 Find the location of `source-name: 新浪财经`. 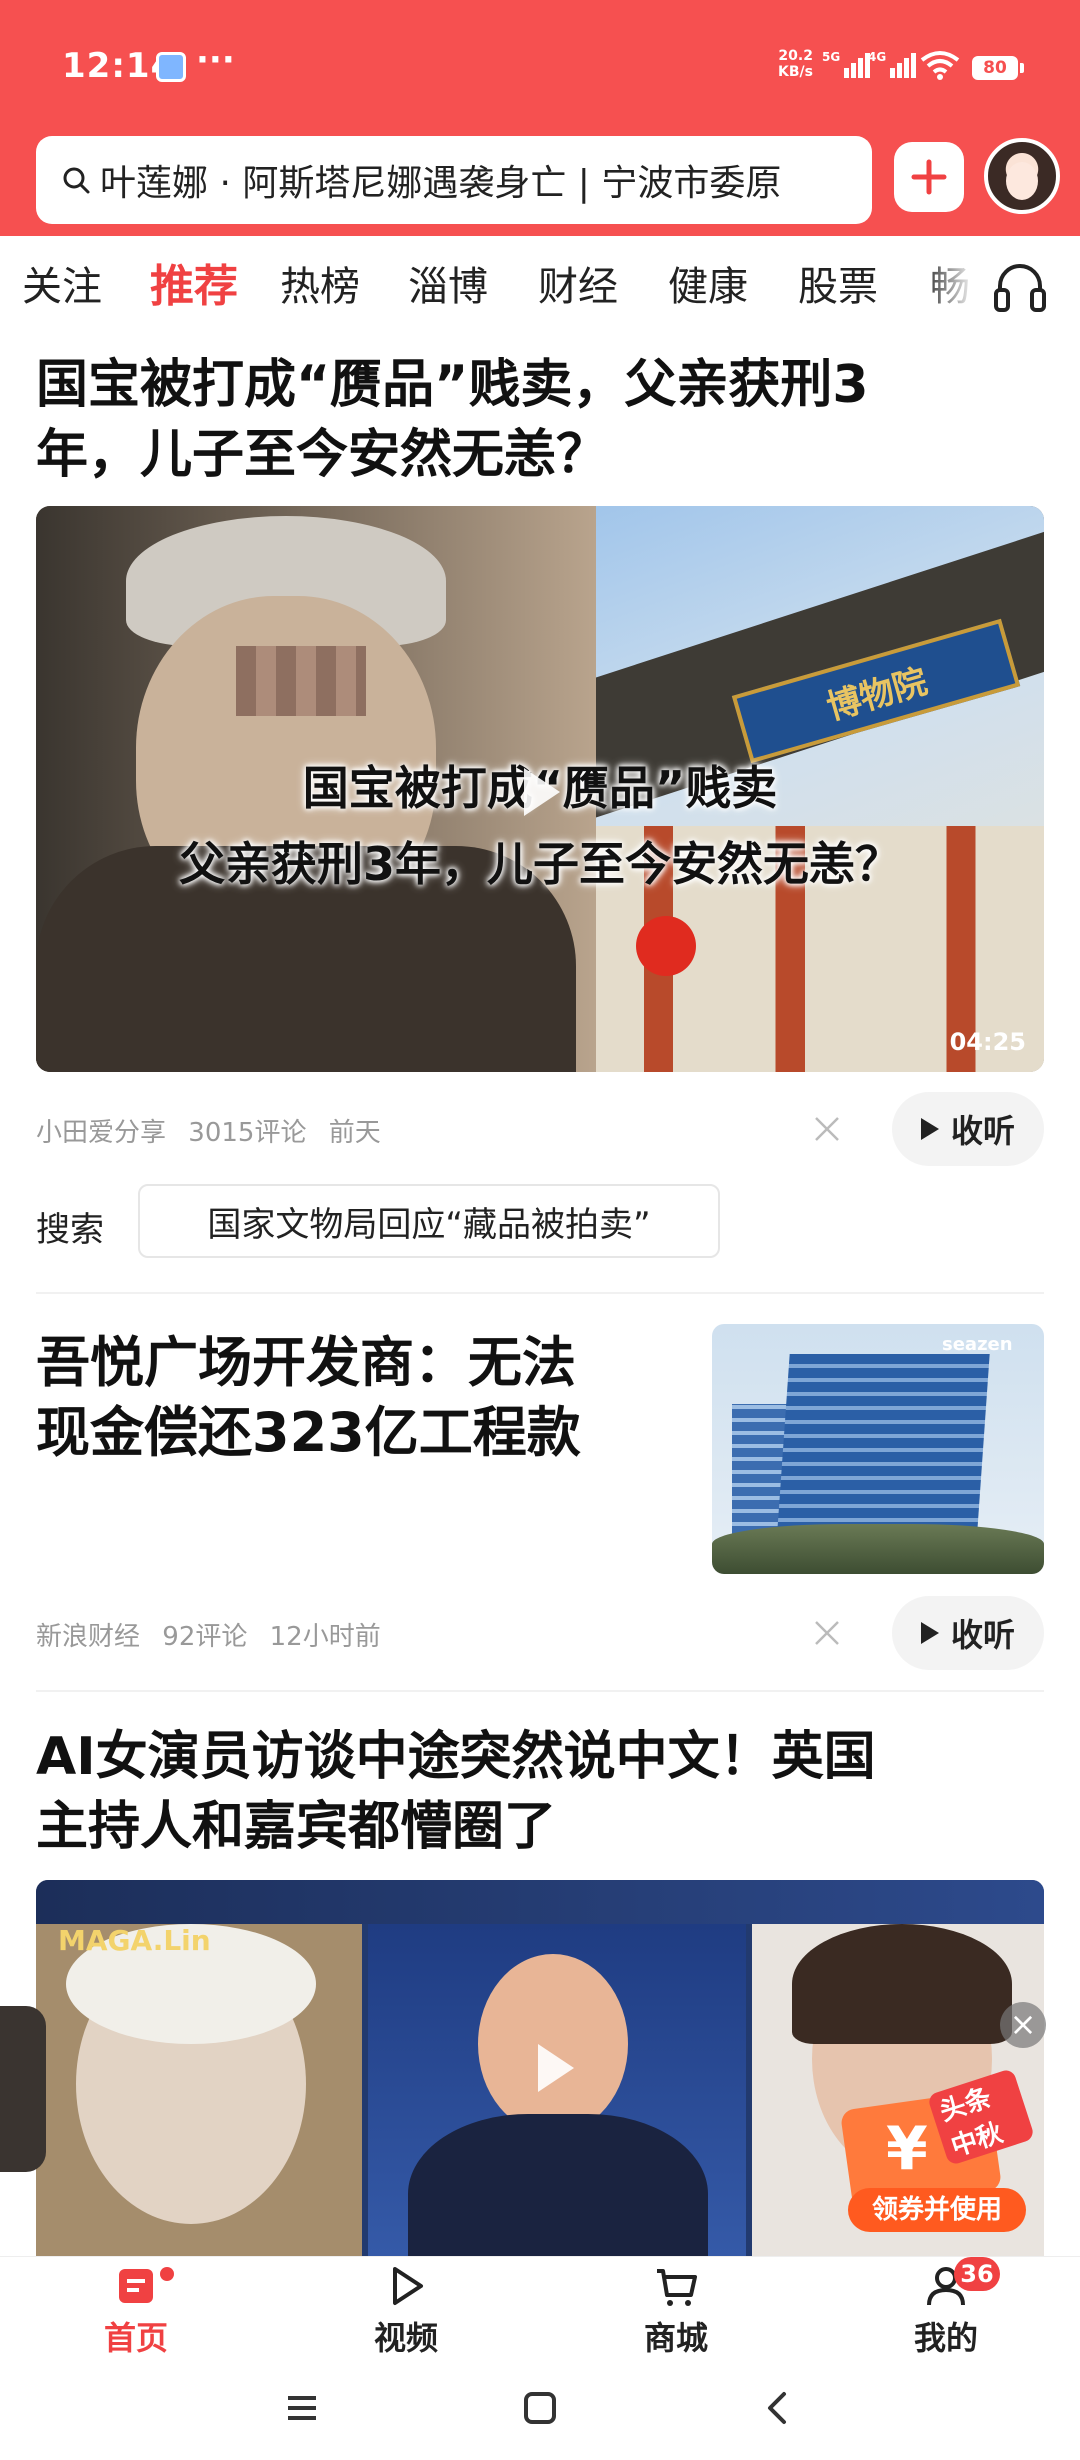

source-name: 新浪财经 is located at coordinates (88, 1637).